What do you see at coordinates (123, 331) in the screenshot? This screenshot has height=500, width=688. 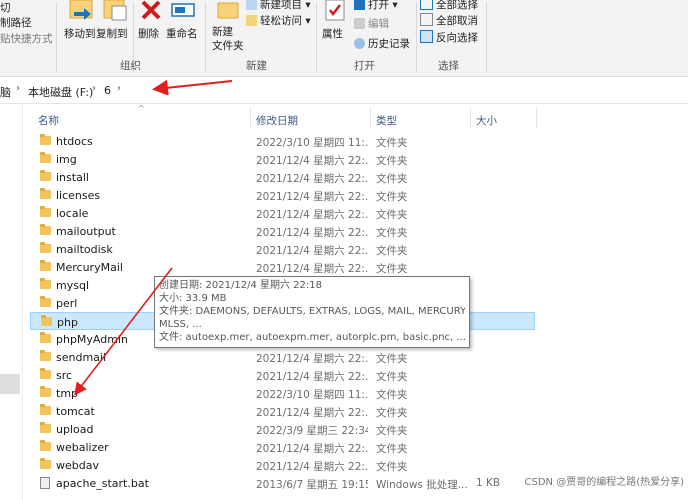 I see `arrow-to-tmp` at bounding box center [123, 331].